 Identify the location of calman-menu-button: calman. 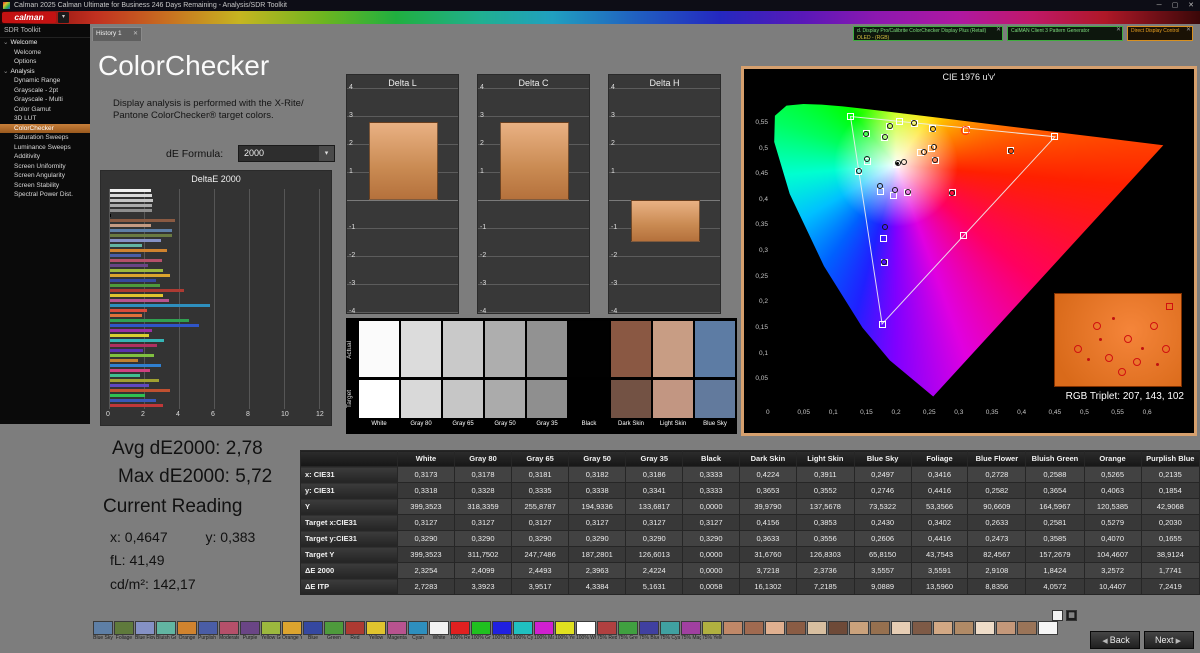
(29, 17).